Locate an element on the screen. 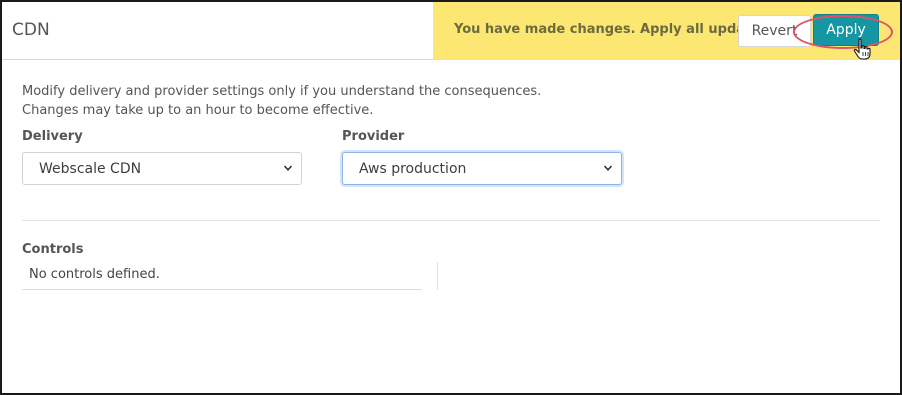  delivery-label: Delivery is located at coordinates (52, 136).